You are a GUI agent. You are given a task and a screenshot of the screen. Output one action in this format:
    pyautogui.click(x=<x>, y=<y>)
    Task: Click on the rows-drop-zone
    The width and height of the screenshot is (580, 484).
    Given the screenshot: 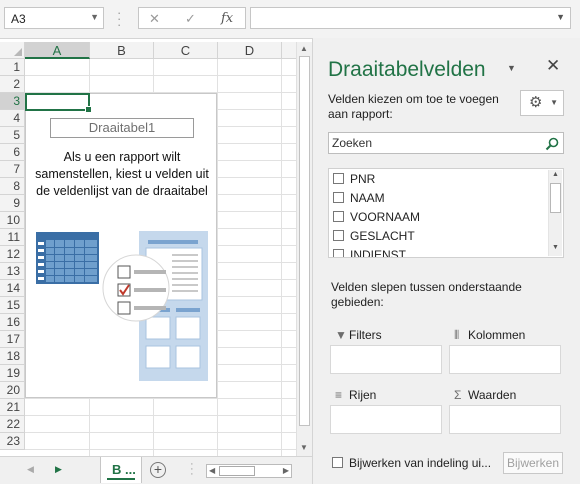 What is the action you would take?
    pyautogui.click(x=386, y=419)
    